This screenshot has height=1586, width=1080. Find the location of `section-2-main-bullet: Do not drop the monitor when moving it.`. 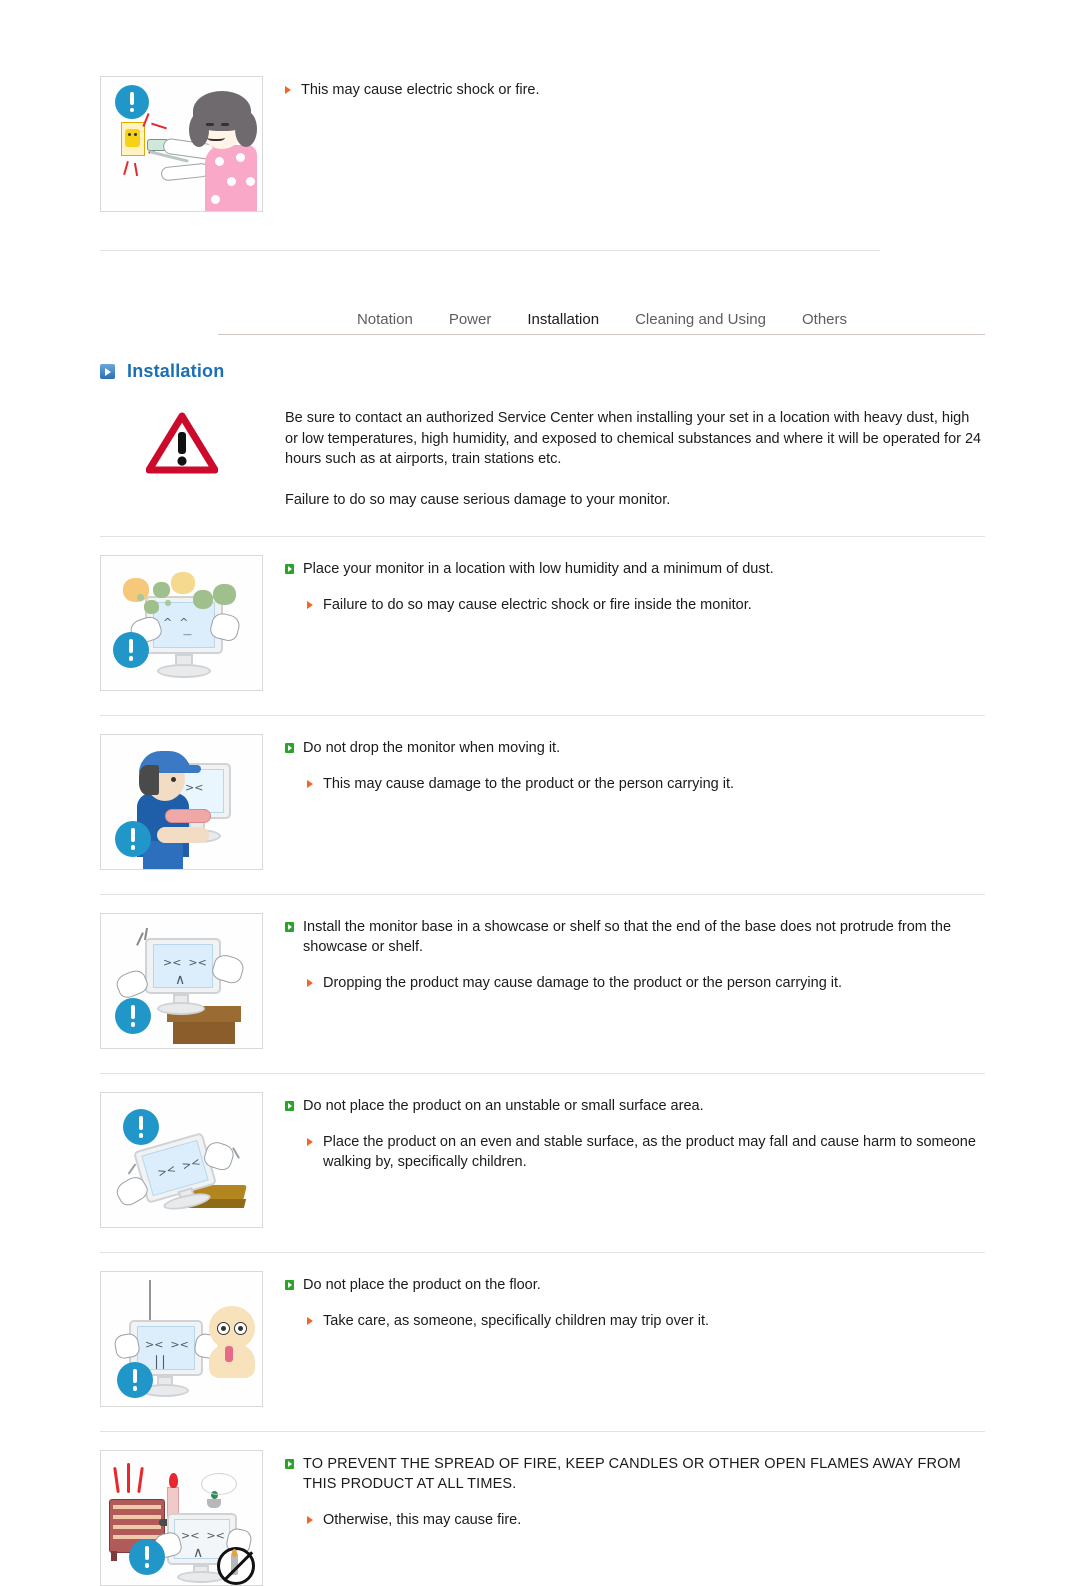

section-2-main-bullet: Do not drop the monitor when moving it. is located at coordinates (635, 748).